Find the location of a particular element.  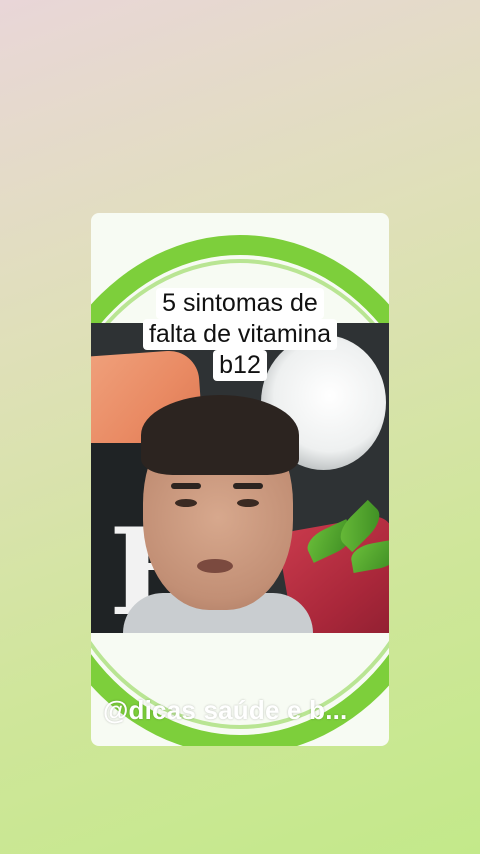

caption-line-1: 5 sintomas de is located at coordinates (240, 303).